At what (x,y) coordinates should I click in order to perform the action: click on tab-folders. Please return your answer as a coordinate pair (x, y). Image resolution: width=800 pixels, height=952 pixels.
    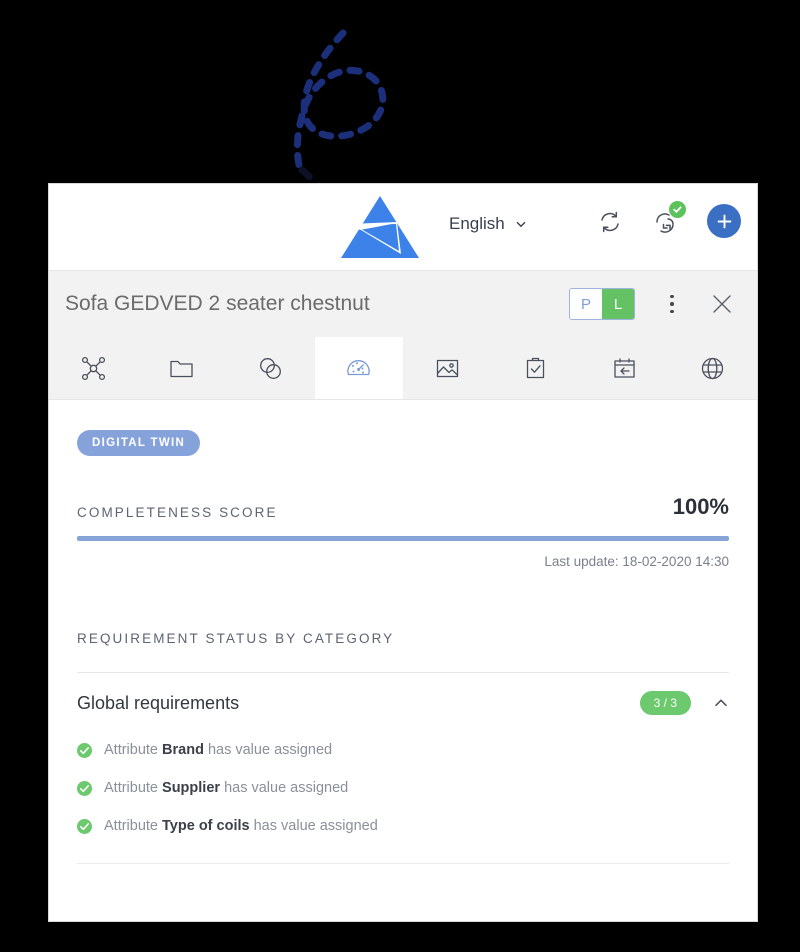
    Looking at the image, I should click on (182, 368).